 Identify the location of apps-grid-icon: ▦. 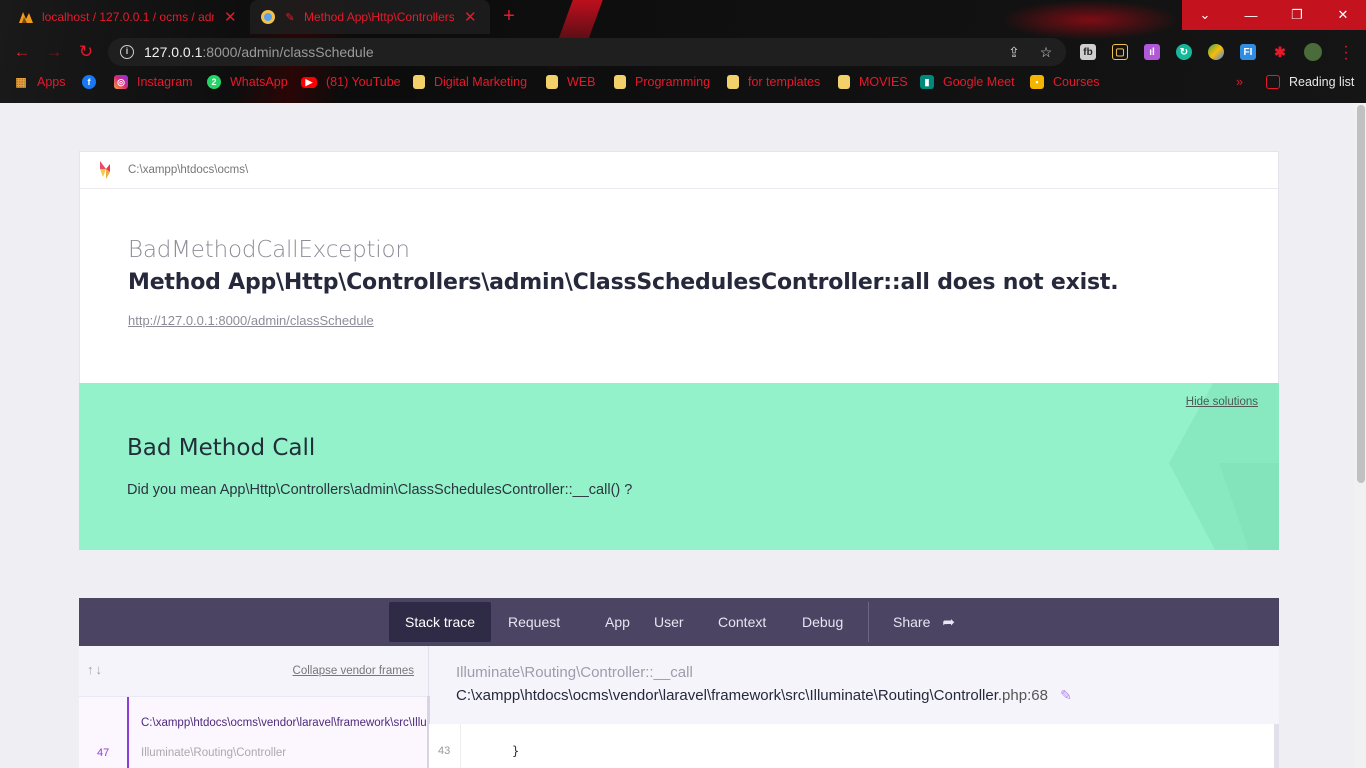
(21, 82).